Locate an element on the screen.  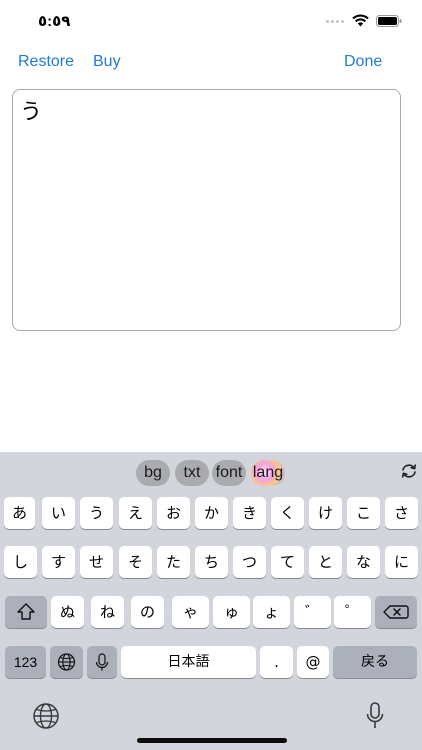
key-ne: ね is located at coordinates (107, 612).